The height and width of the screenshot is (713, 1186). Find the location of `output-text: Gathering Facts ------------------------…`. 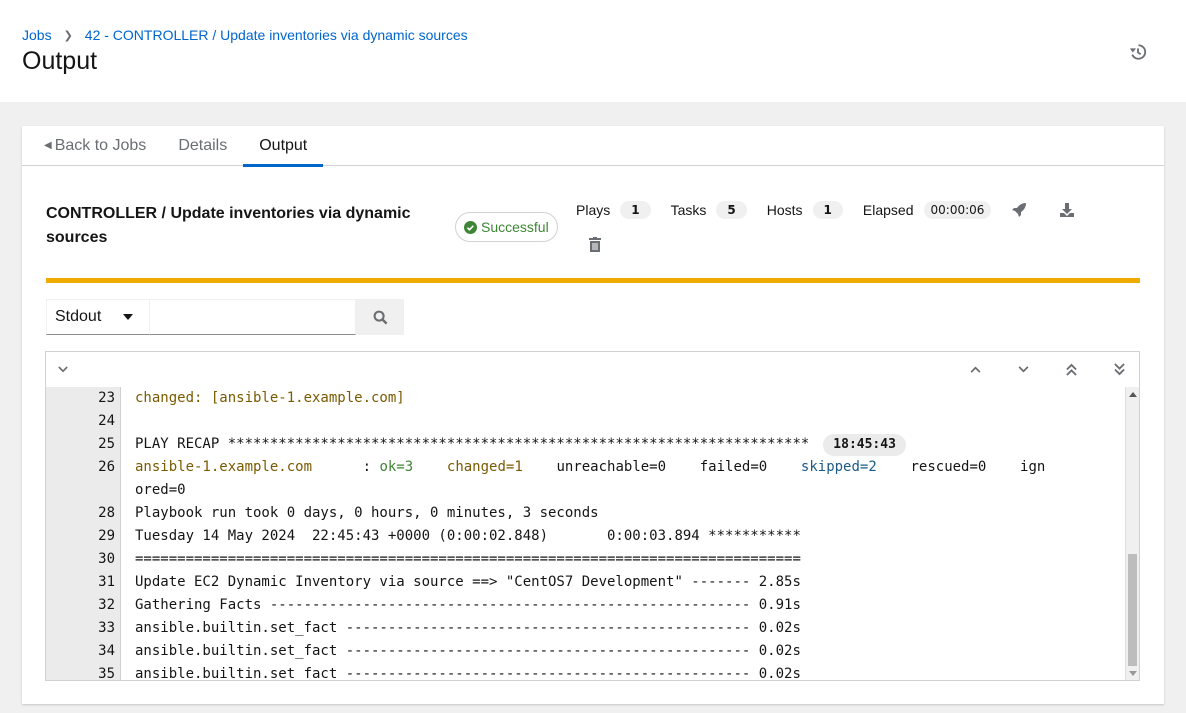

output-text: Gathering Facts ------------------------… is located at coordinates (468, 605).